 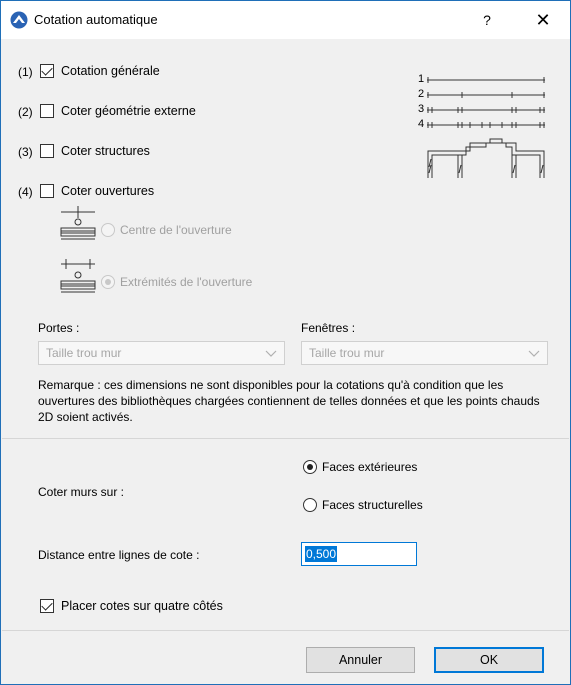 I want to click on title-bar: Cotation automatique ? ✕, so click(x=285, y=20).